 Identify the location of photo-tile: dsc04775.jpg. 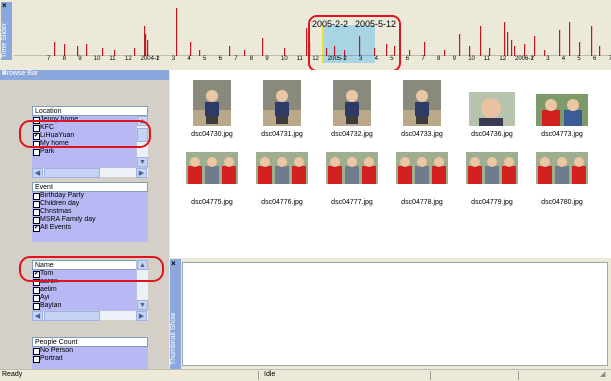
(212, 176).